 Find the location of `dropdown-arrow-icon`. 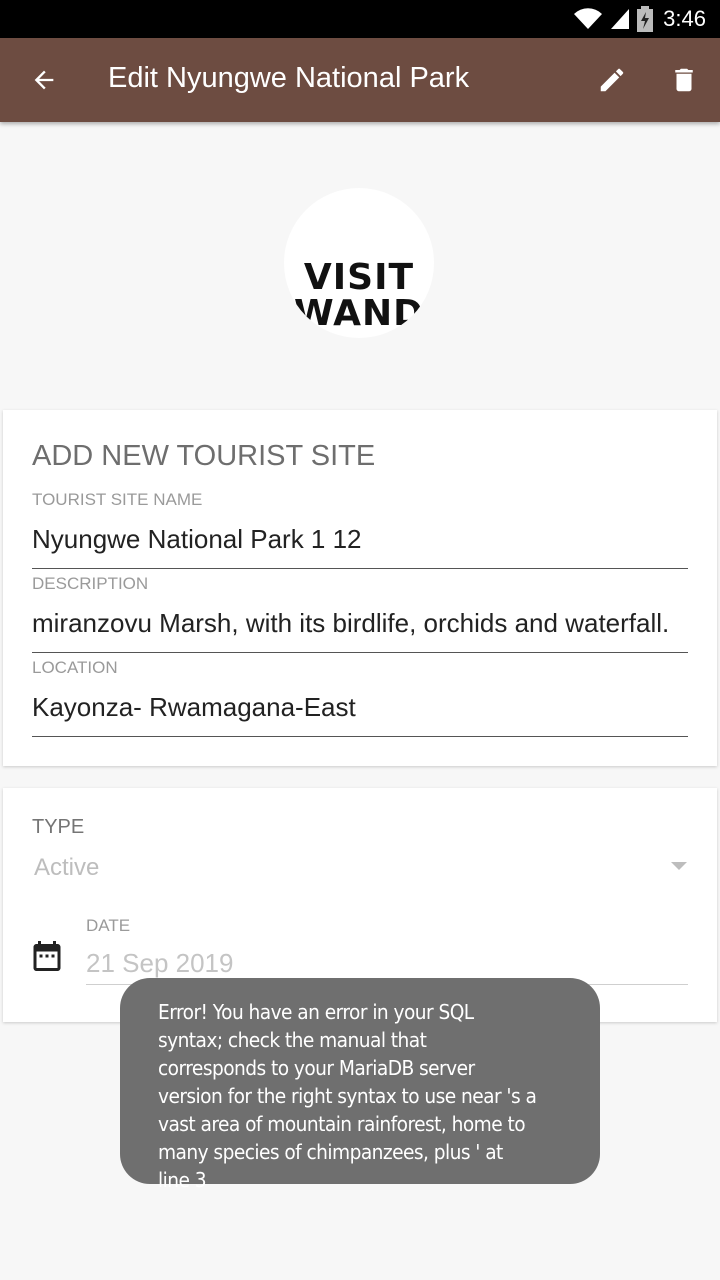

dropdown-arrow-icon is located at coordinates (679, 866).